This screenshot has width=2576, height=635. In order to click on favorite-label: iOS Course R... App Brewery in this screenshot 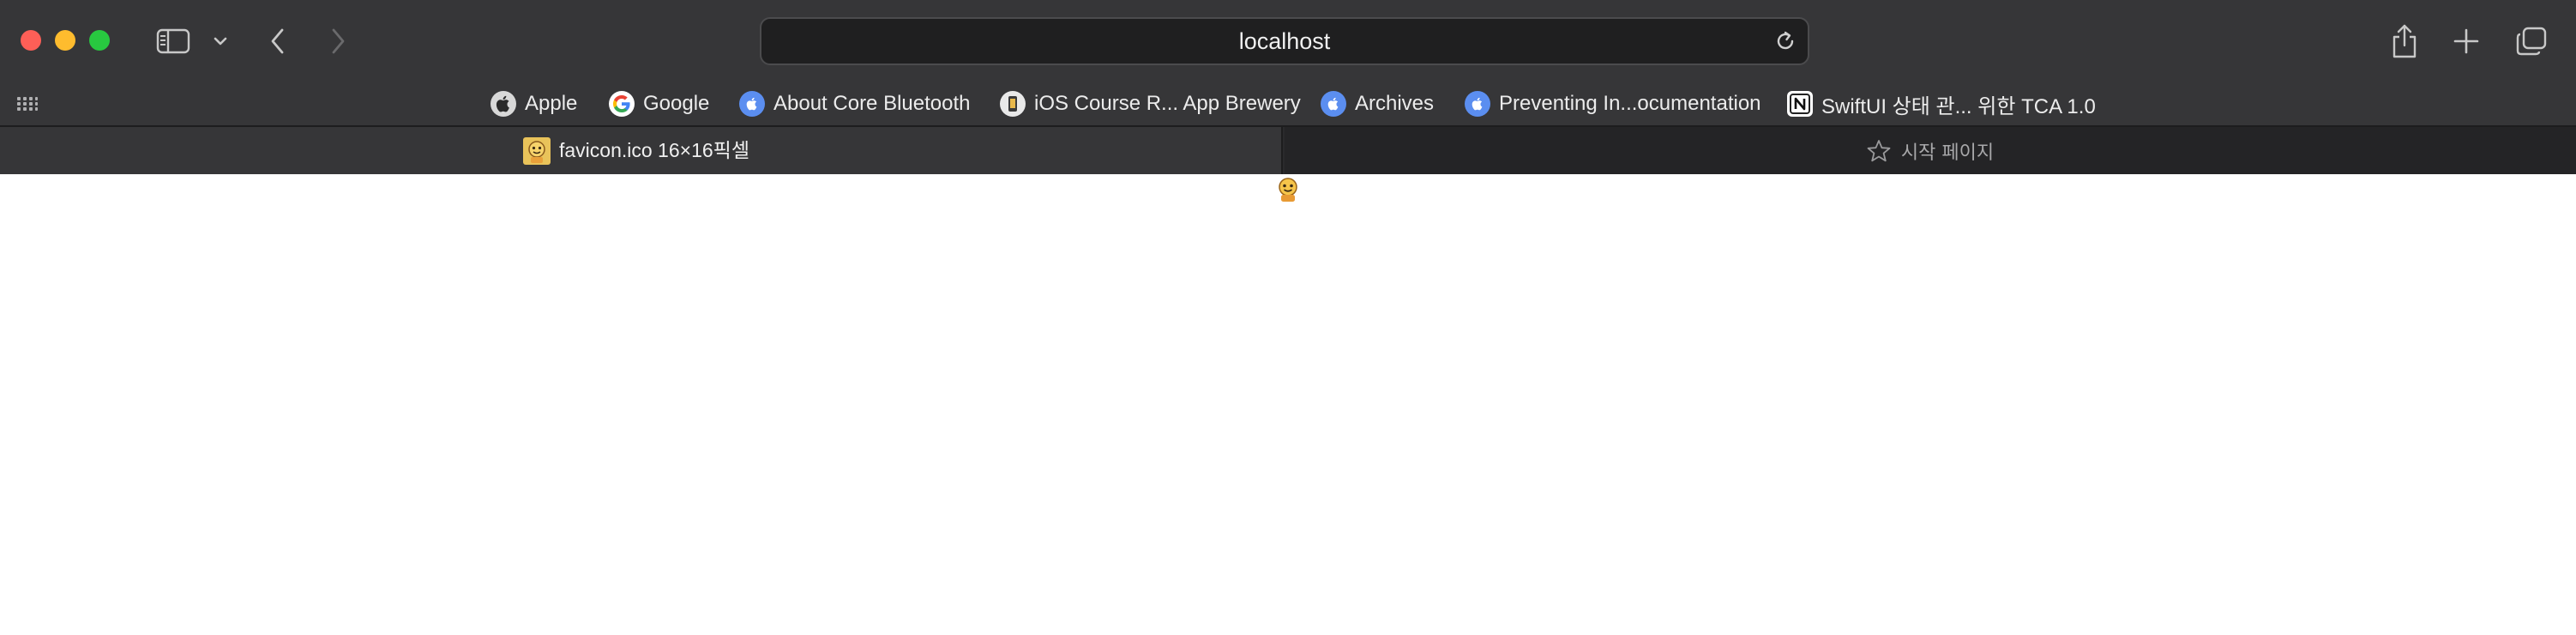, I will do `click(1167, 103)`.